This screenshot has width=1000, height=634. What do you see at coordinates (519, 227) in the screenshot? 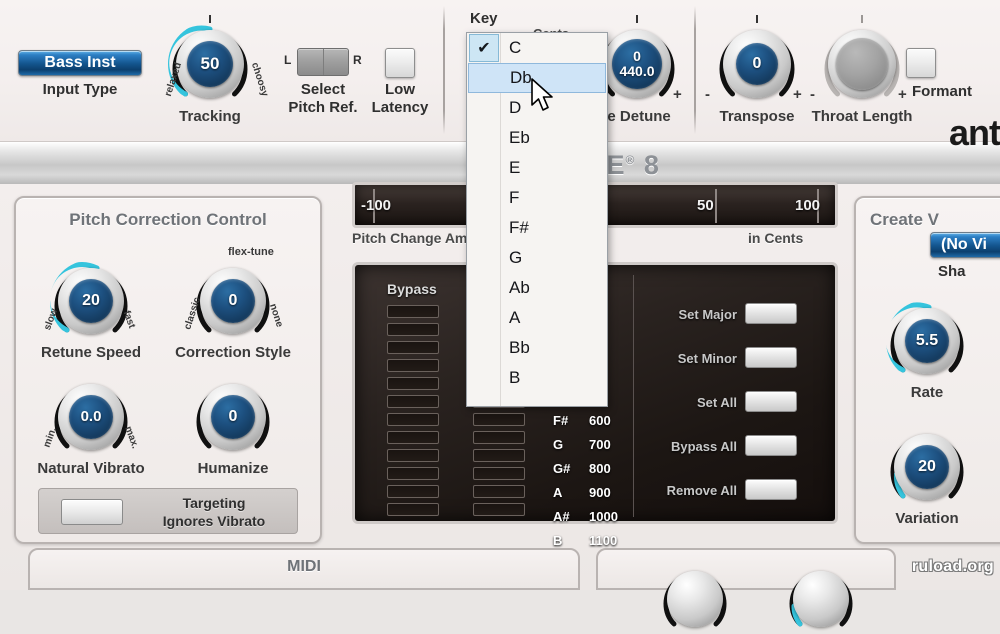
I see `key-option-label: F#` at bounding box center [519, 227].